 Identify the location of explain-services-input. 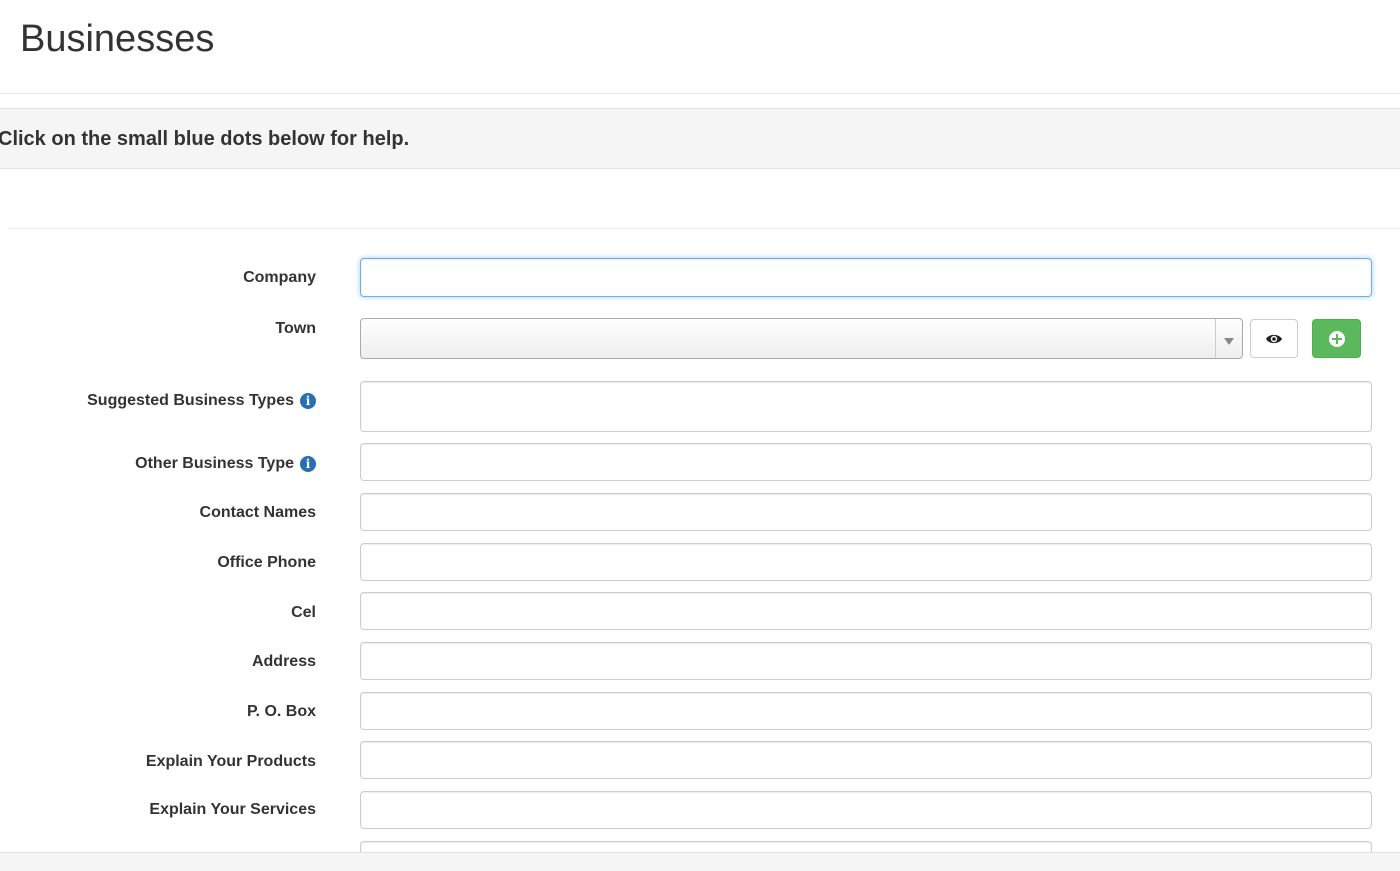
(866, 810).